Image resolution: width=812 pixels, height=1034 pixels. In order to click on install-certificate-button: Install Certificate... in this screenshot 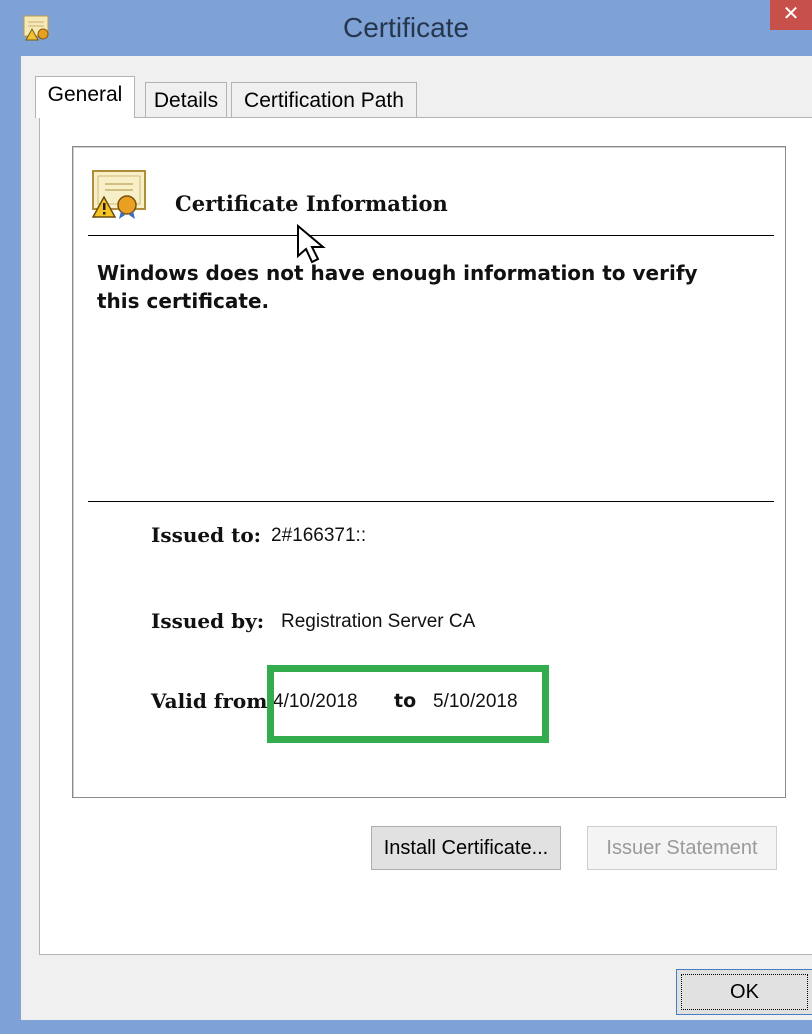, I will do `click(466, 848)`.